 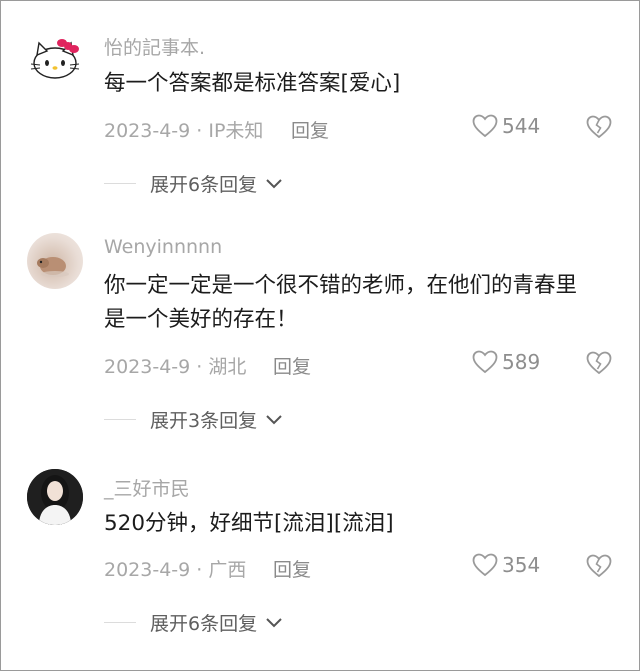 I want to click on like-button: 544, so click(x=506, y=126).